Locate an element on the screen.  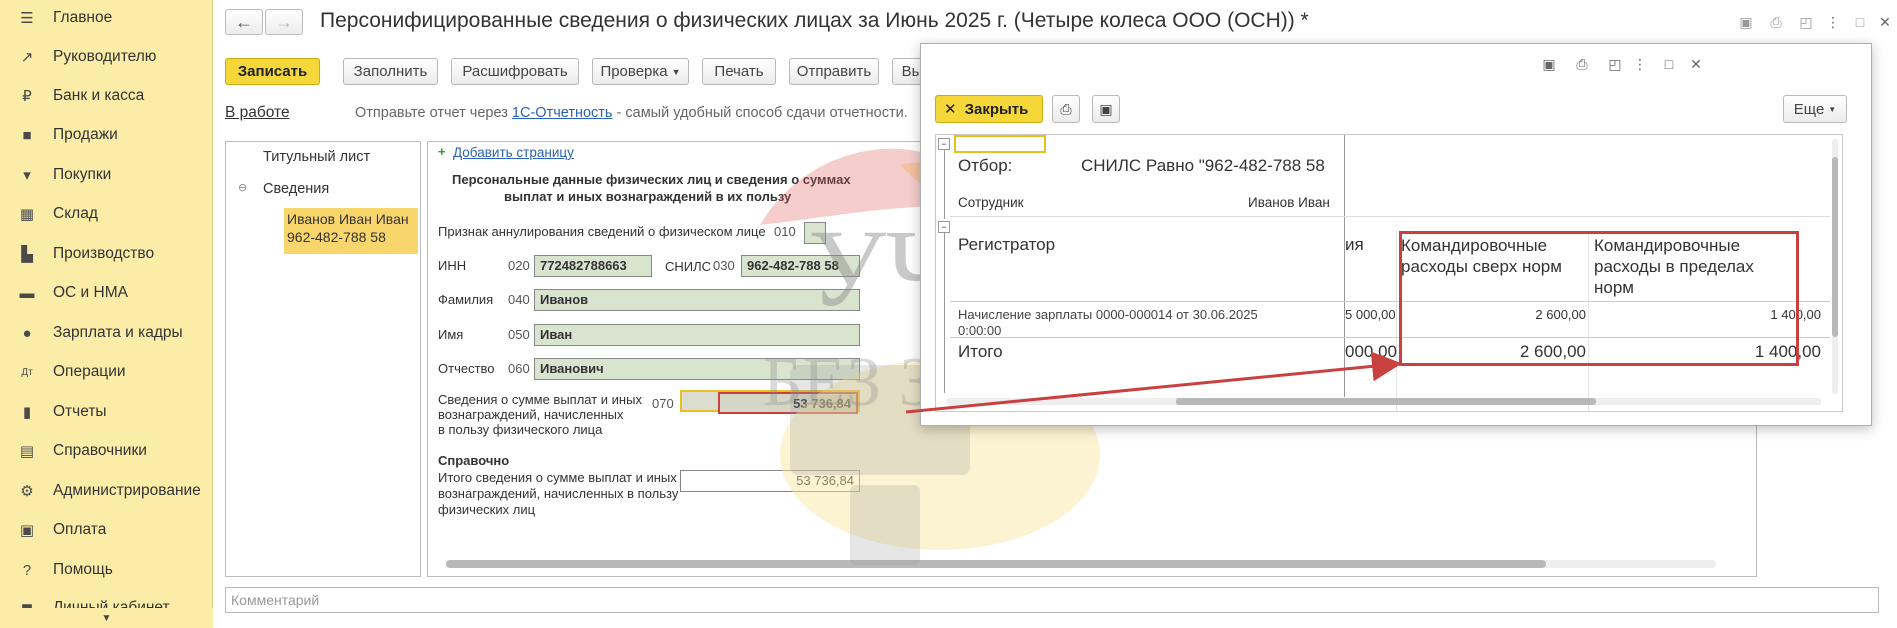
row-over-value: 2 600,00 is located at coordinates (1560, 314).